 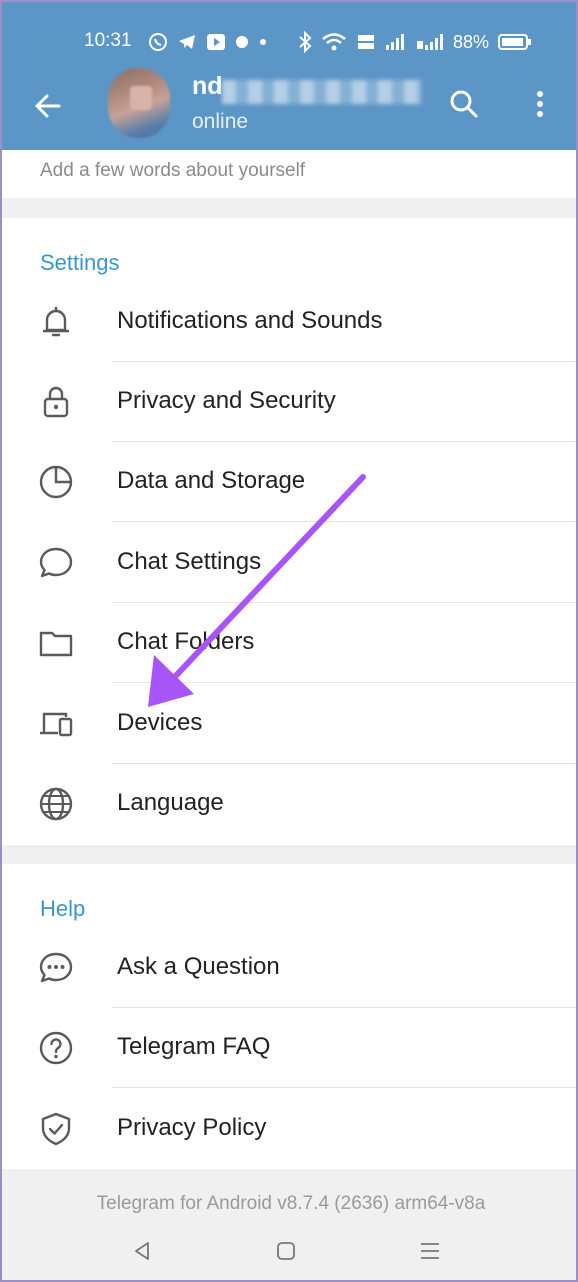 I want to click on globe-icon, so click(x=56, y=804).